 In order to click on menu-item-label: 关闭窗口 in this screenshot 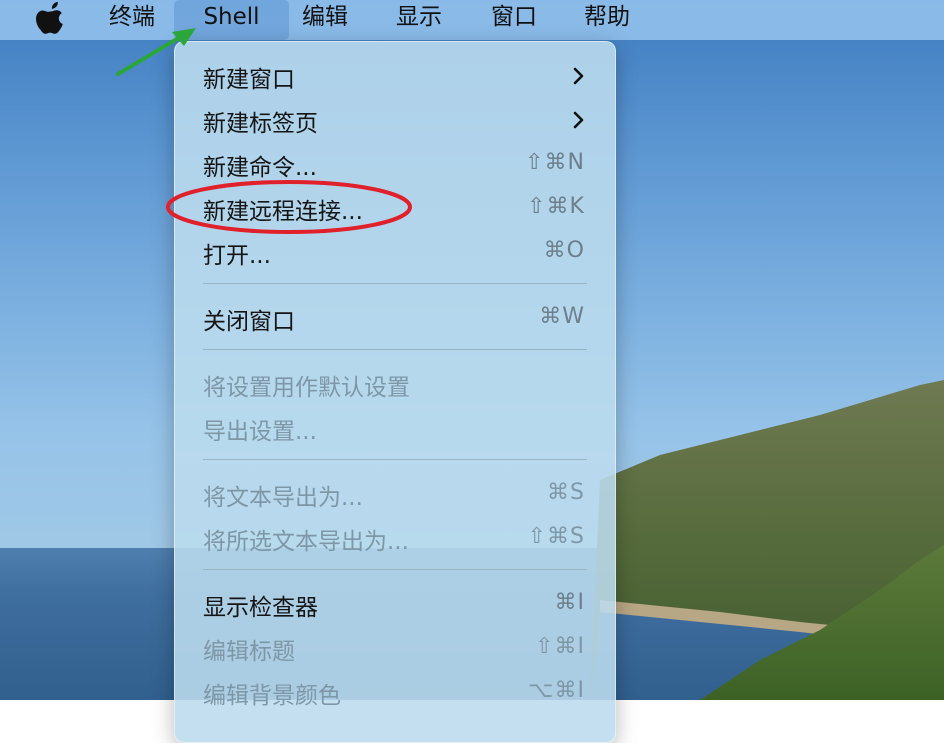, I will do `click(249, 322)`.